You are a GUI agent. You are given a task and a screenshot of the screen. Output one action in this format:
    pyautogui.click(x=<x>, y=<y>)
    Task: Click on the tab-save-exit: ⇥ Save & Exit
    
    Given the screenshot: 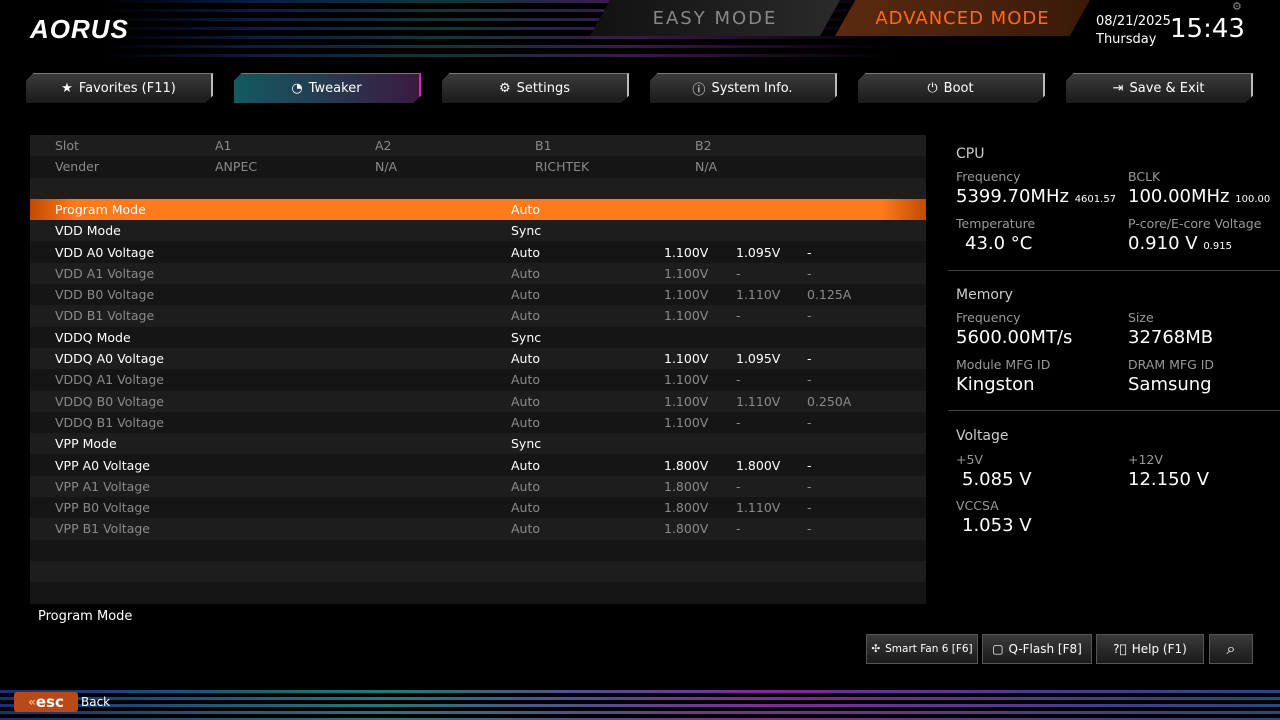 What is the action you would take?
    pyautogui.click(x=1159, y=88)
    